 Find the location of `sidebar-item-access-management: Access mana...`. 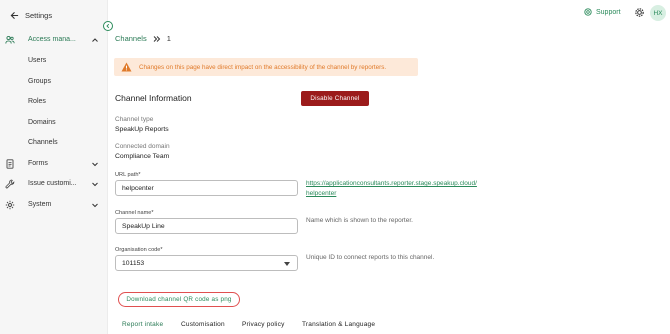

sidebar-item-access-management: Access mana... is located at coordinates (54, 40).